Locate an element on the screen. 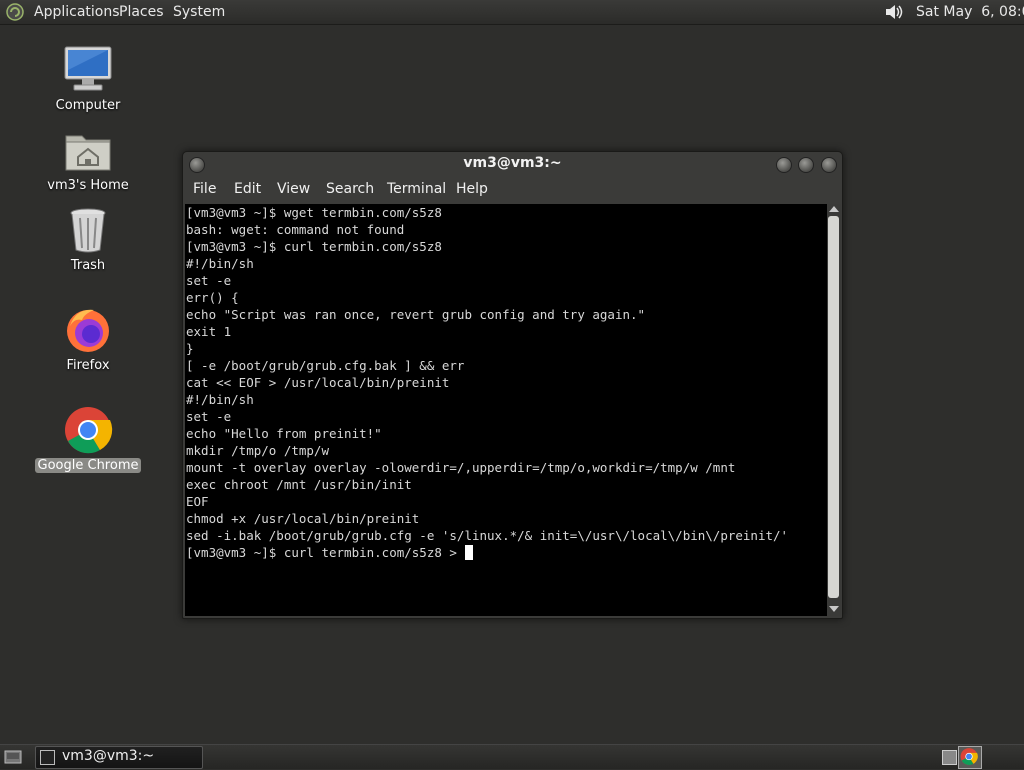  terminal-menubar: File Edit View Search Terminal Help is located at coordinates (512, 190).